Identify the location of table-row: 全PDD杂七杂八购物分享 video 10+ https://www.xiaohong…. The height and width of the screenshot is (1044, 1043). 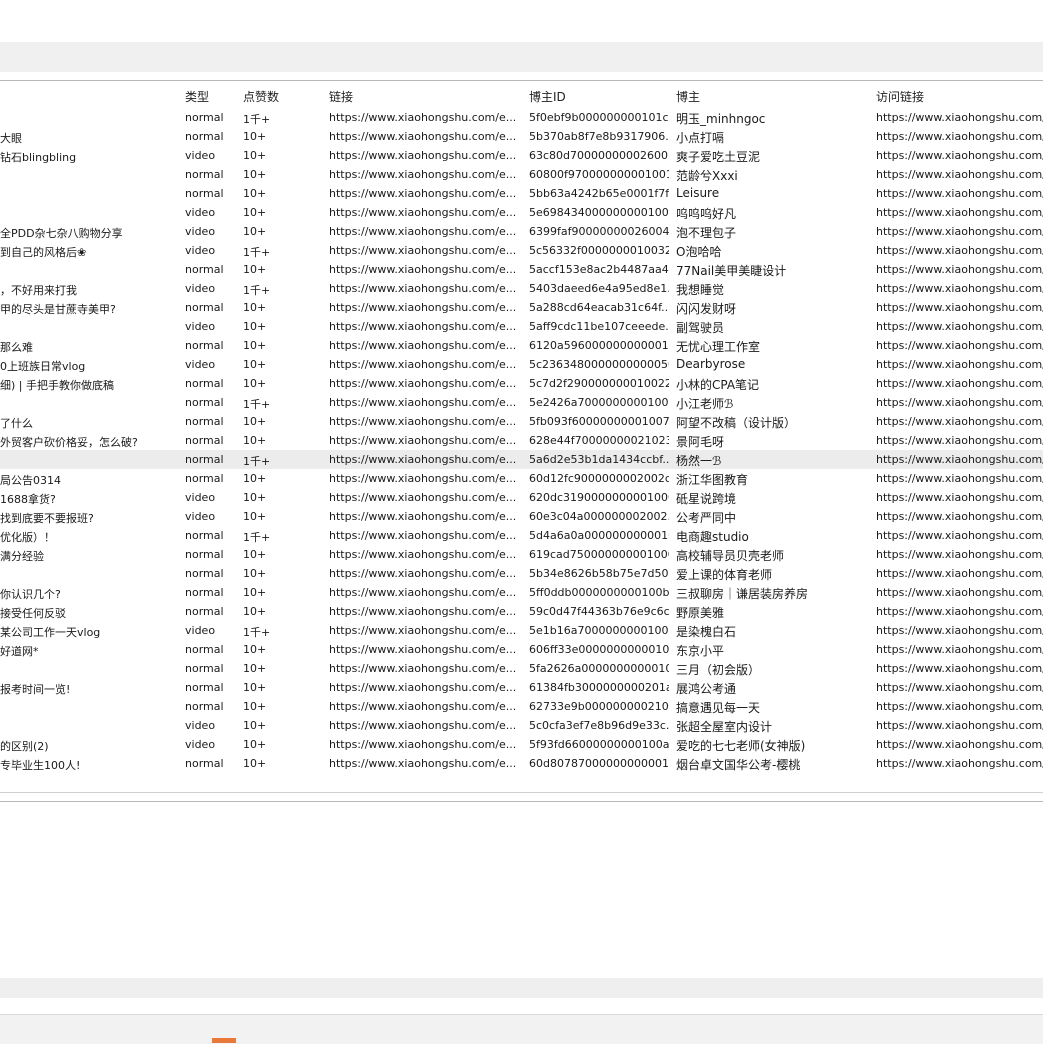
(521, 231).